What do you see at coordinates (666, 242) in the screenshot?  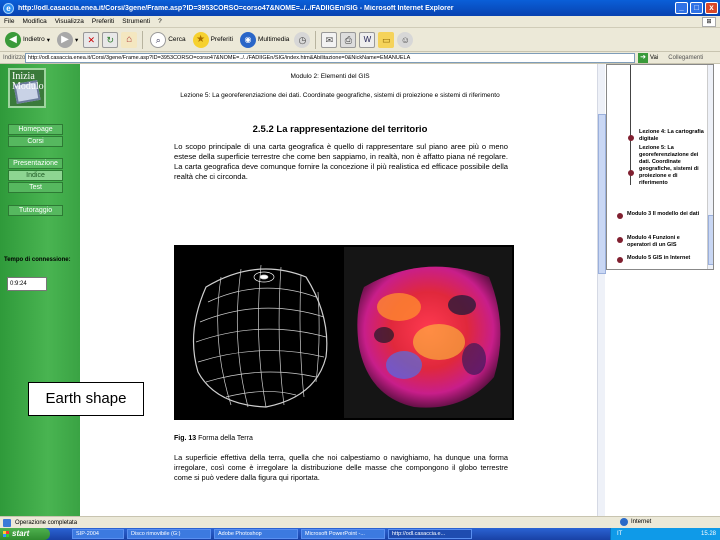 I see `rightnav-item-module4: Modulo 4 Funzioni e operatori di un GIS` at bounding box center [666, 242].